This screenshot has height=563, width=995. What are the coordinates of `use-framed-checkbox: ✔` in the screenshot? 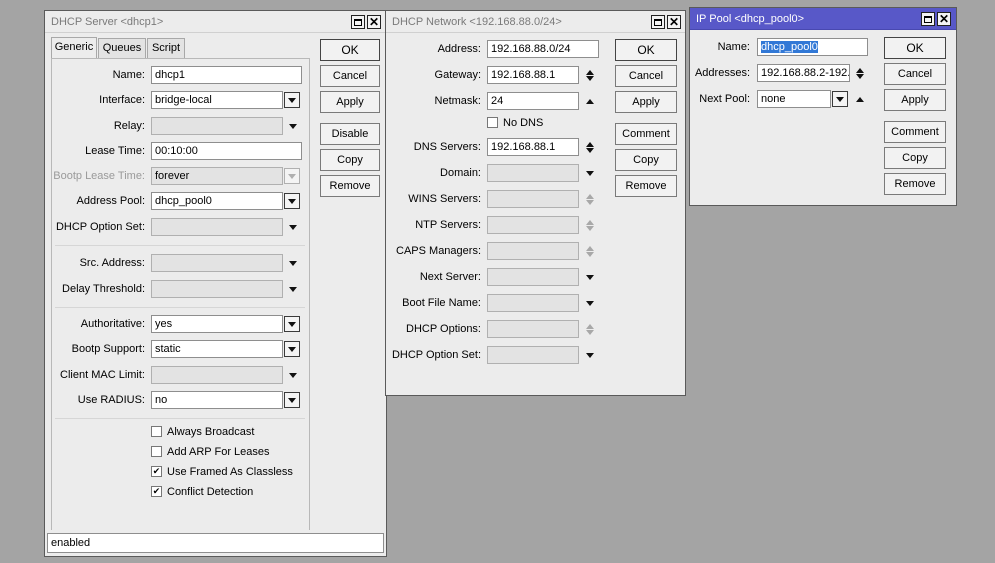 It's located at (156, 471).